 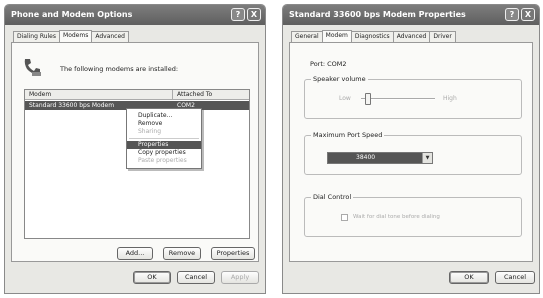 I want to click on menu-item-remove: Remove, so click(x=164, y=124).